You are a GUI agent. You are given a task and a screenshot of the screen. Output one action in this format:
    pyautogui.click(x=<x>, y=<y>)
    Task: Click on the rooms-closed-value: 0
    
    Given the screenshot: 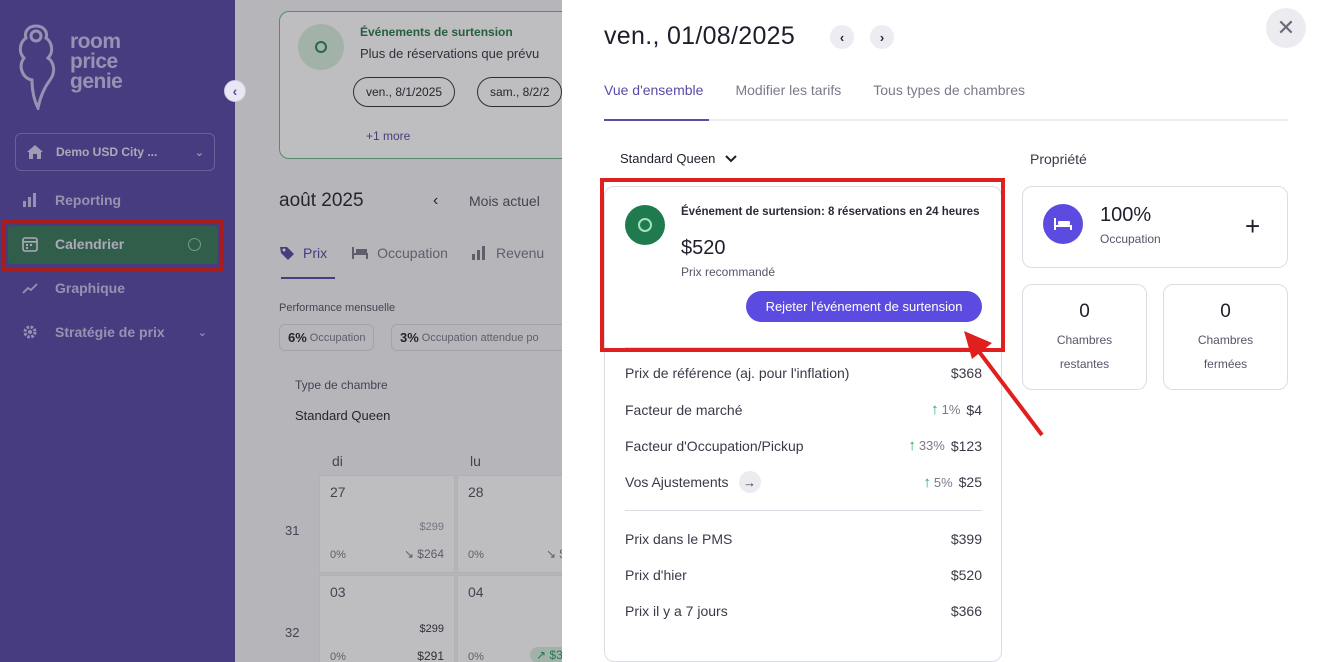 What is the action you would take?
    pyautogui.click(x=1225, y=311)
    